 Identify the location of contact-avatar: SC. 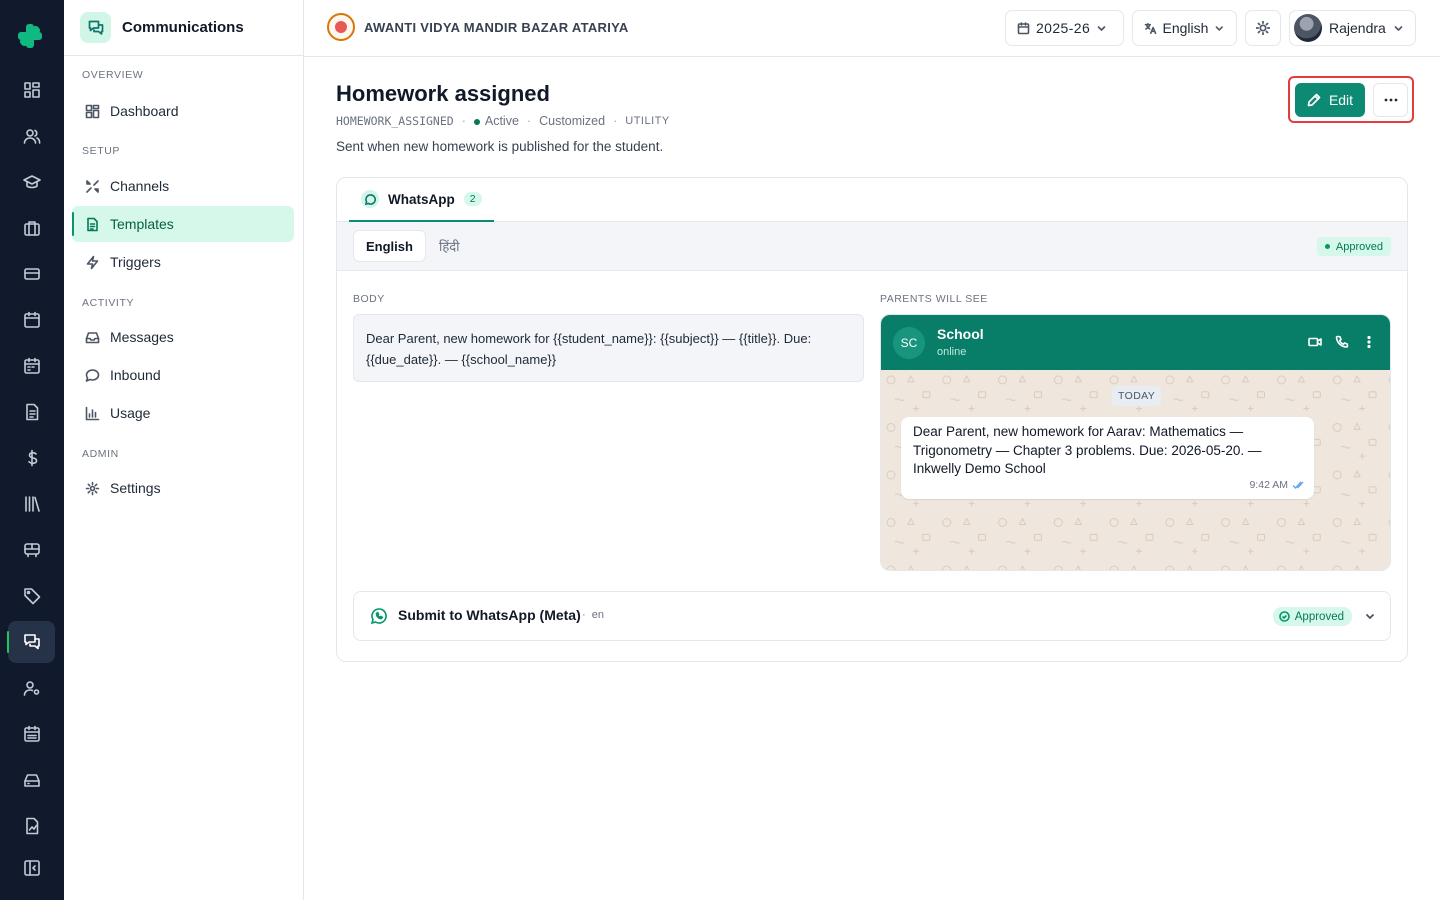
(909, 343).